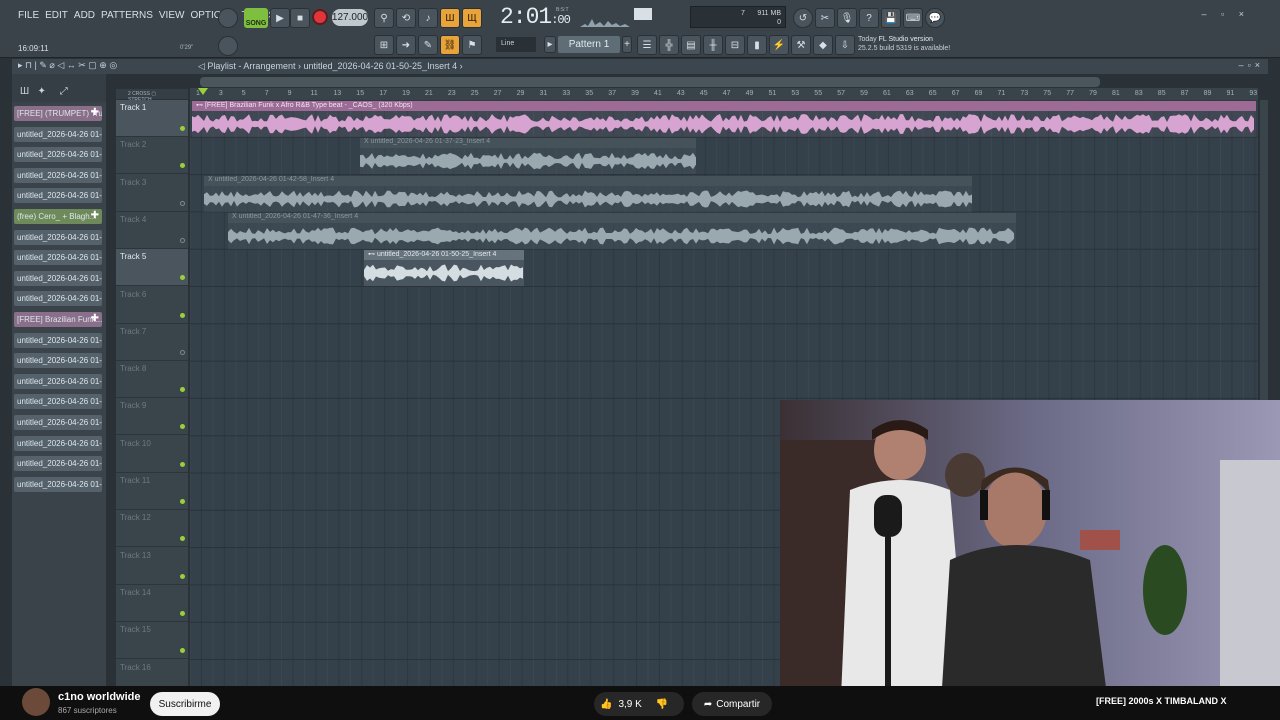  What do you see at coordinates (622, 230) in the screenshot?
I see `audio-clip: X untitled_2026-04-26 01-47-36_Insert 4` at bounding box center [622, 230].